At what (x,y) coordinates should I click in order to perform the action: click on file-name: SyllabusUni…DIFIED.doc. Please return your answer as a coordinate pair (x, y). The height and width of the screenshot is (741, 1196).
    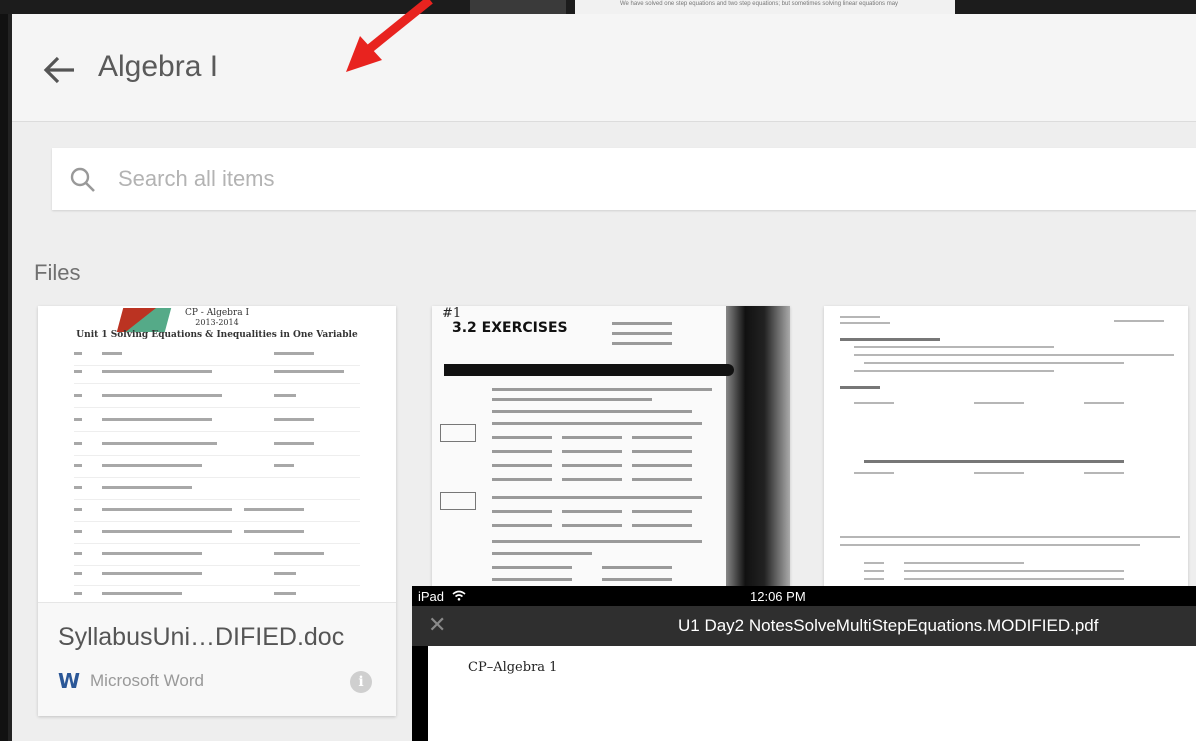
    Looking at the image, I should click on (201, 637).